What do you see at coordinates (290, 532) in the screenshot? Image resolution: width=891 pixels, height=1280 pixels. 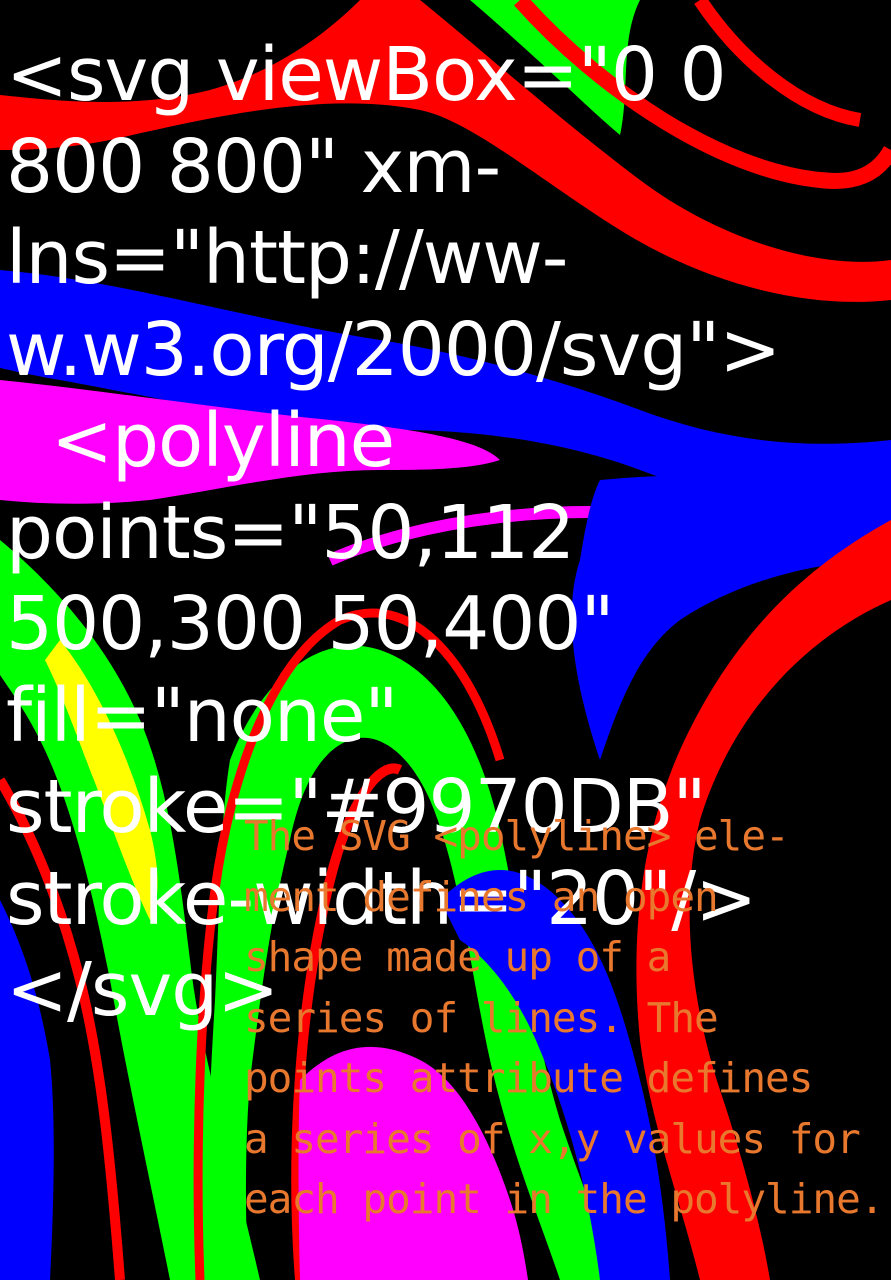 I see `code-line: points="50,112` at bounding box center [290, 532].